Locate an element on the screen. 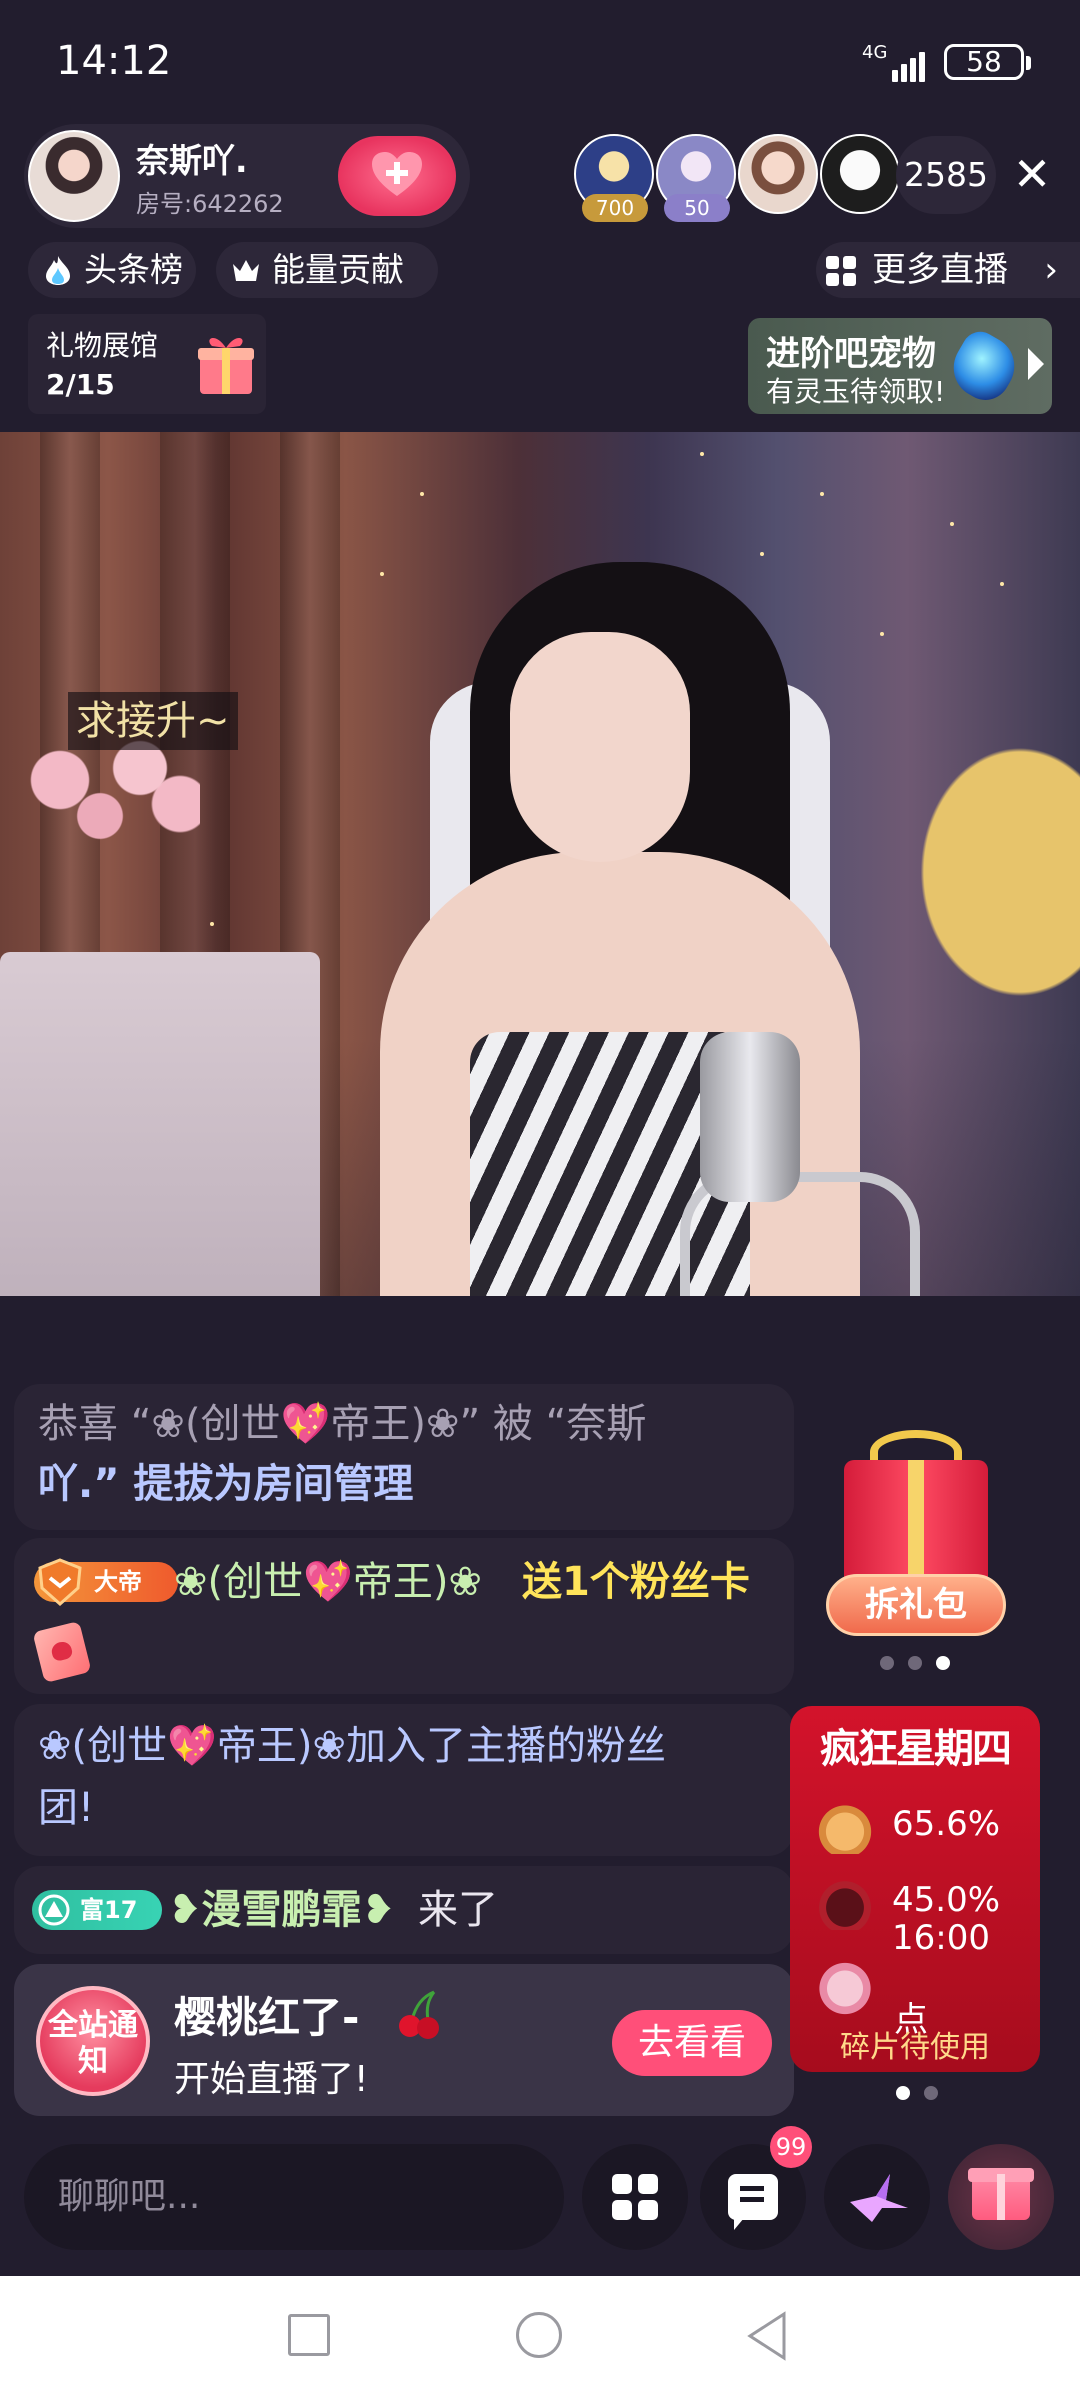  item-time: 16:00 is located at coordinates (941, 1938).